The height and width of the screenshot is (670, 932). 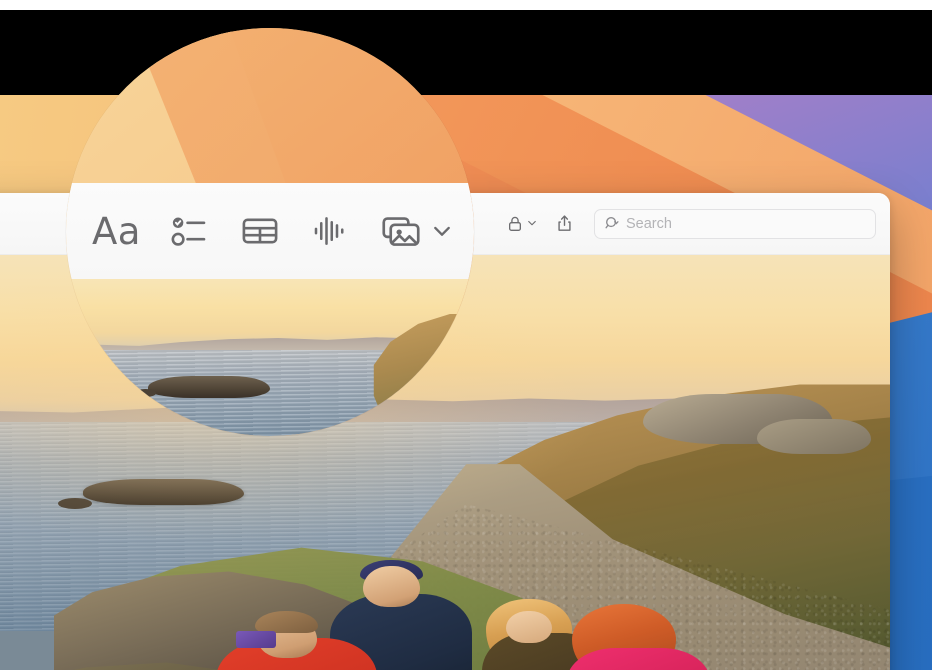 I want to click on photo-binoculars, so click(x=256, y=640).